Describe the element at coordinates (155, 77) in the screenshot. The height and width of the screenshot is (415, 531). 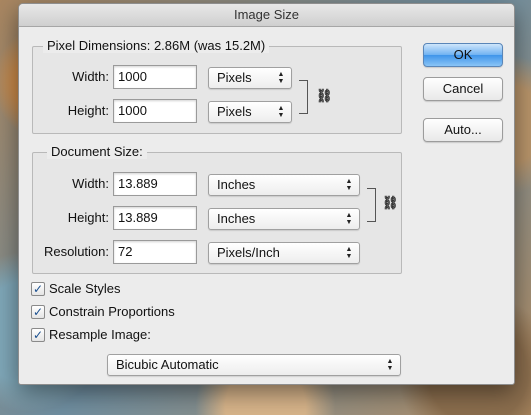
I see `pixel-width-input: 1000` at that location.